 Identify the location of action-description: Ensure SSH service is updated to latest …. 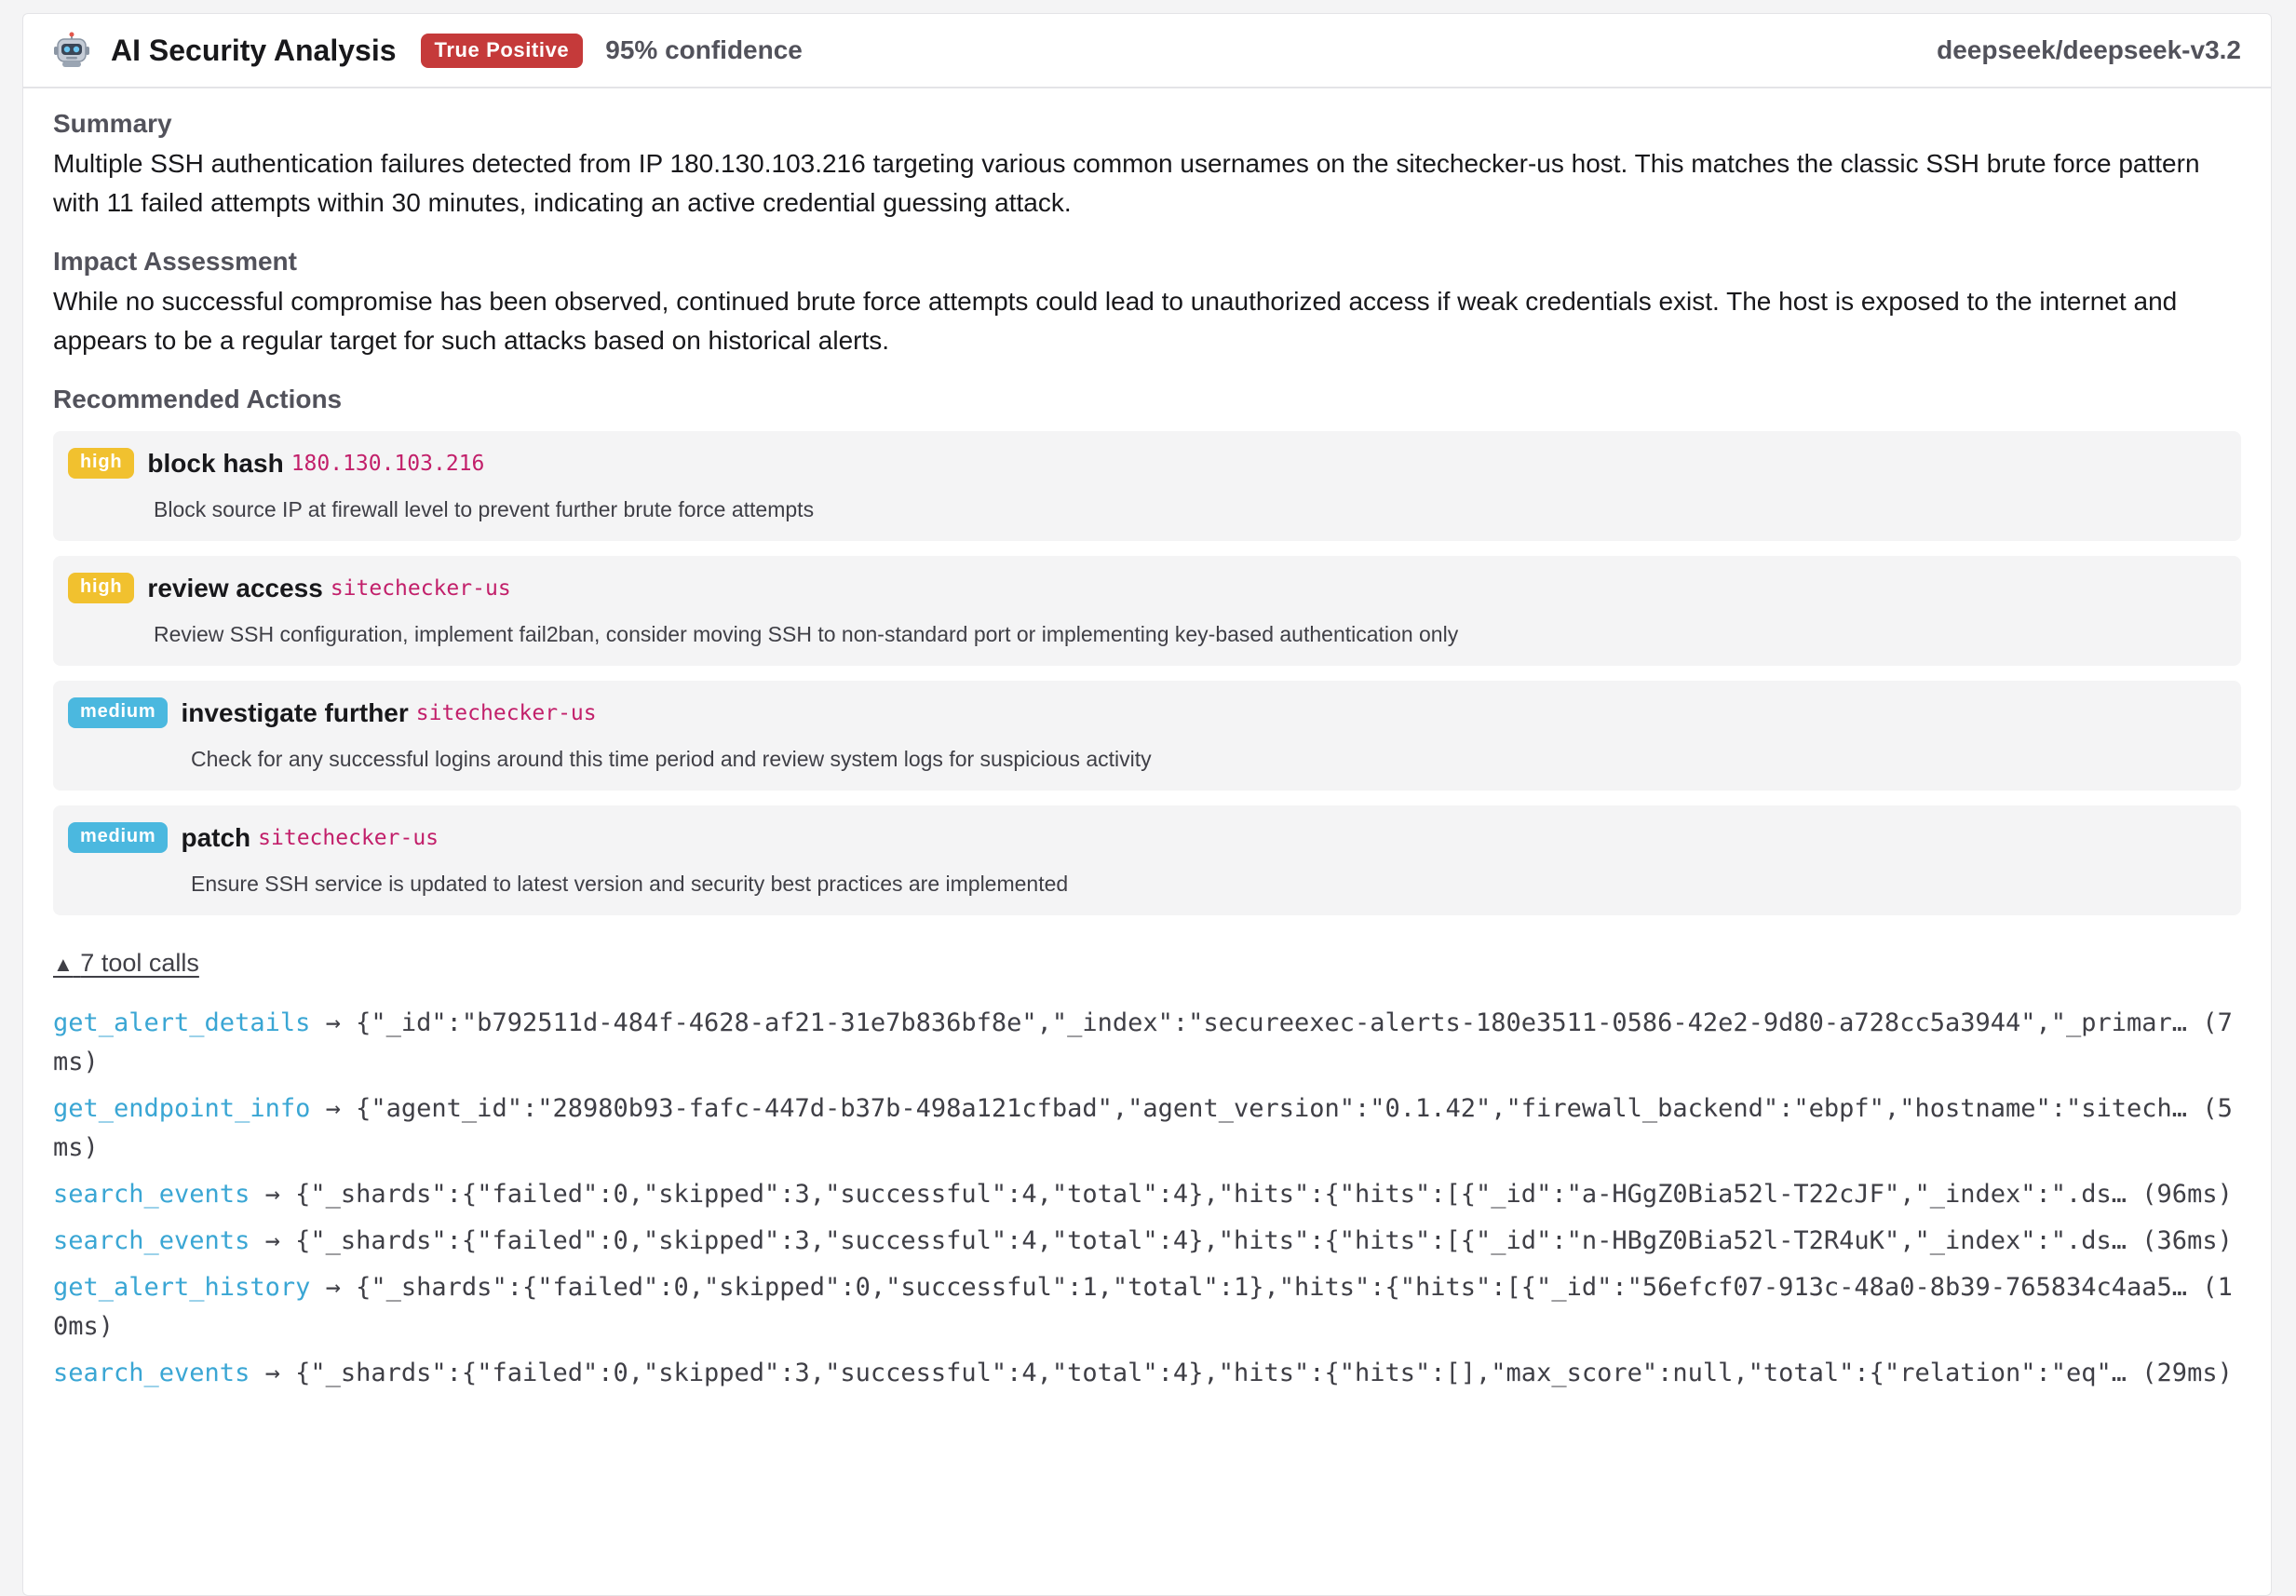
(630, 884).